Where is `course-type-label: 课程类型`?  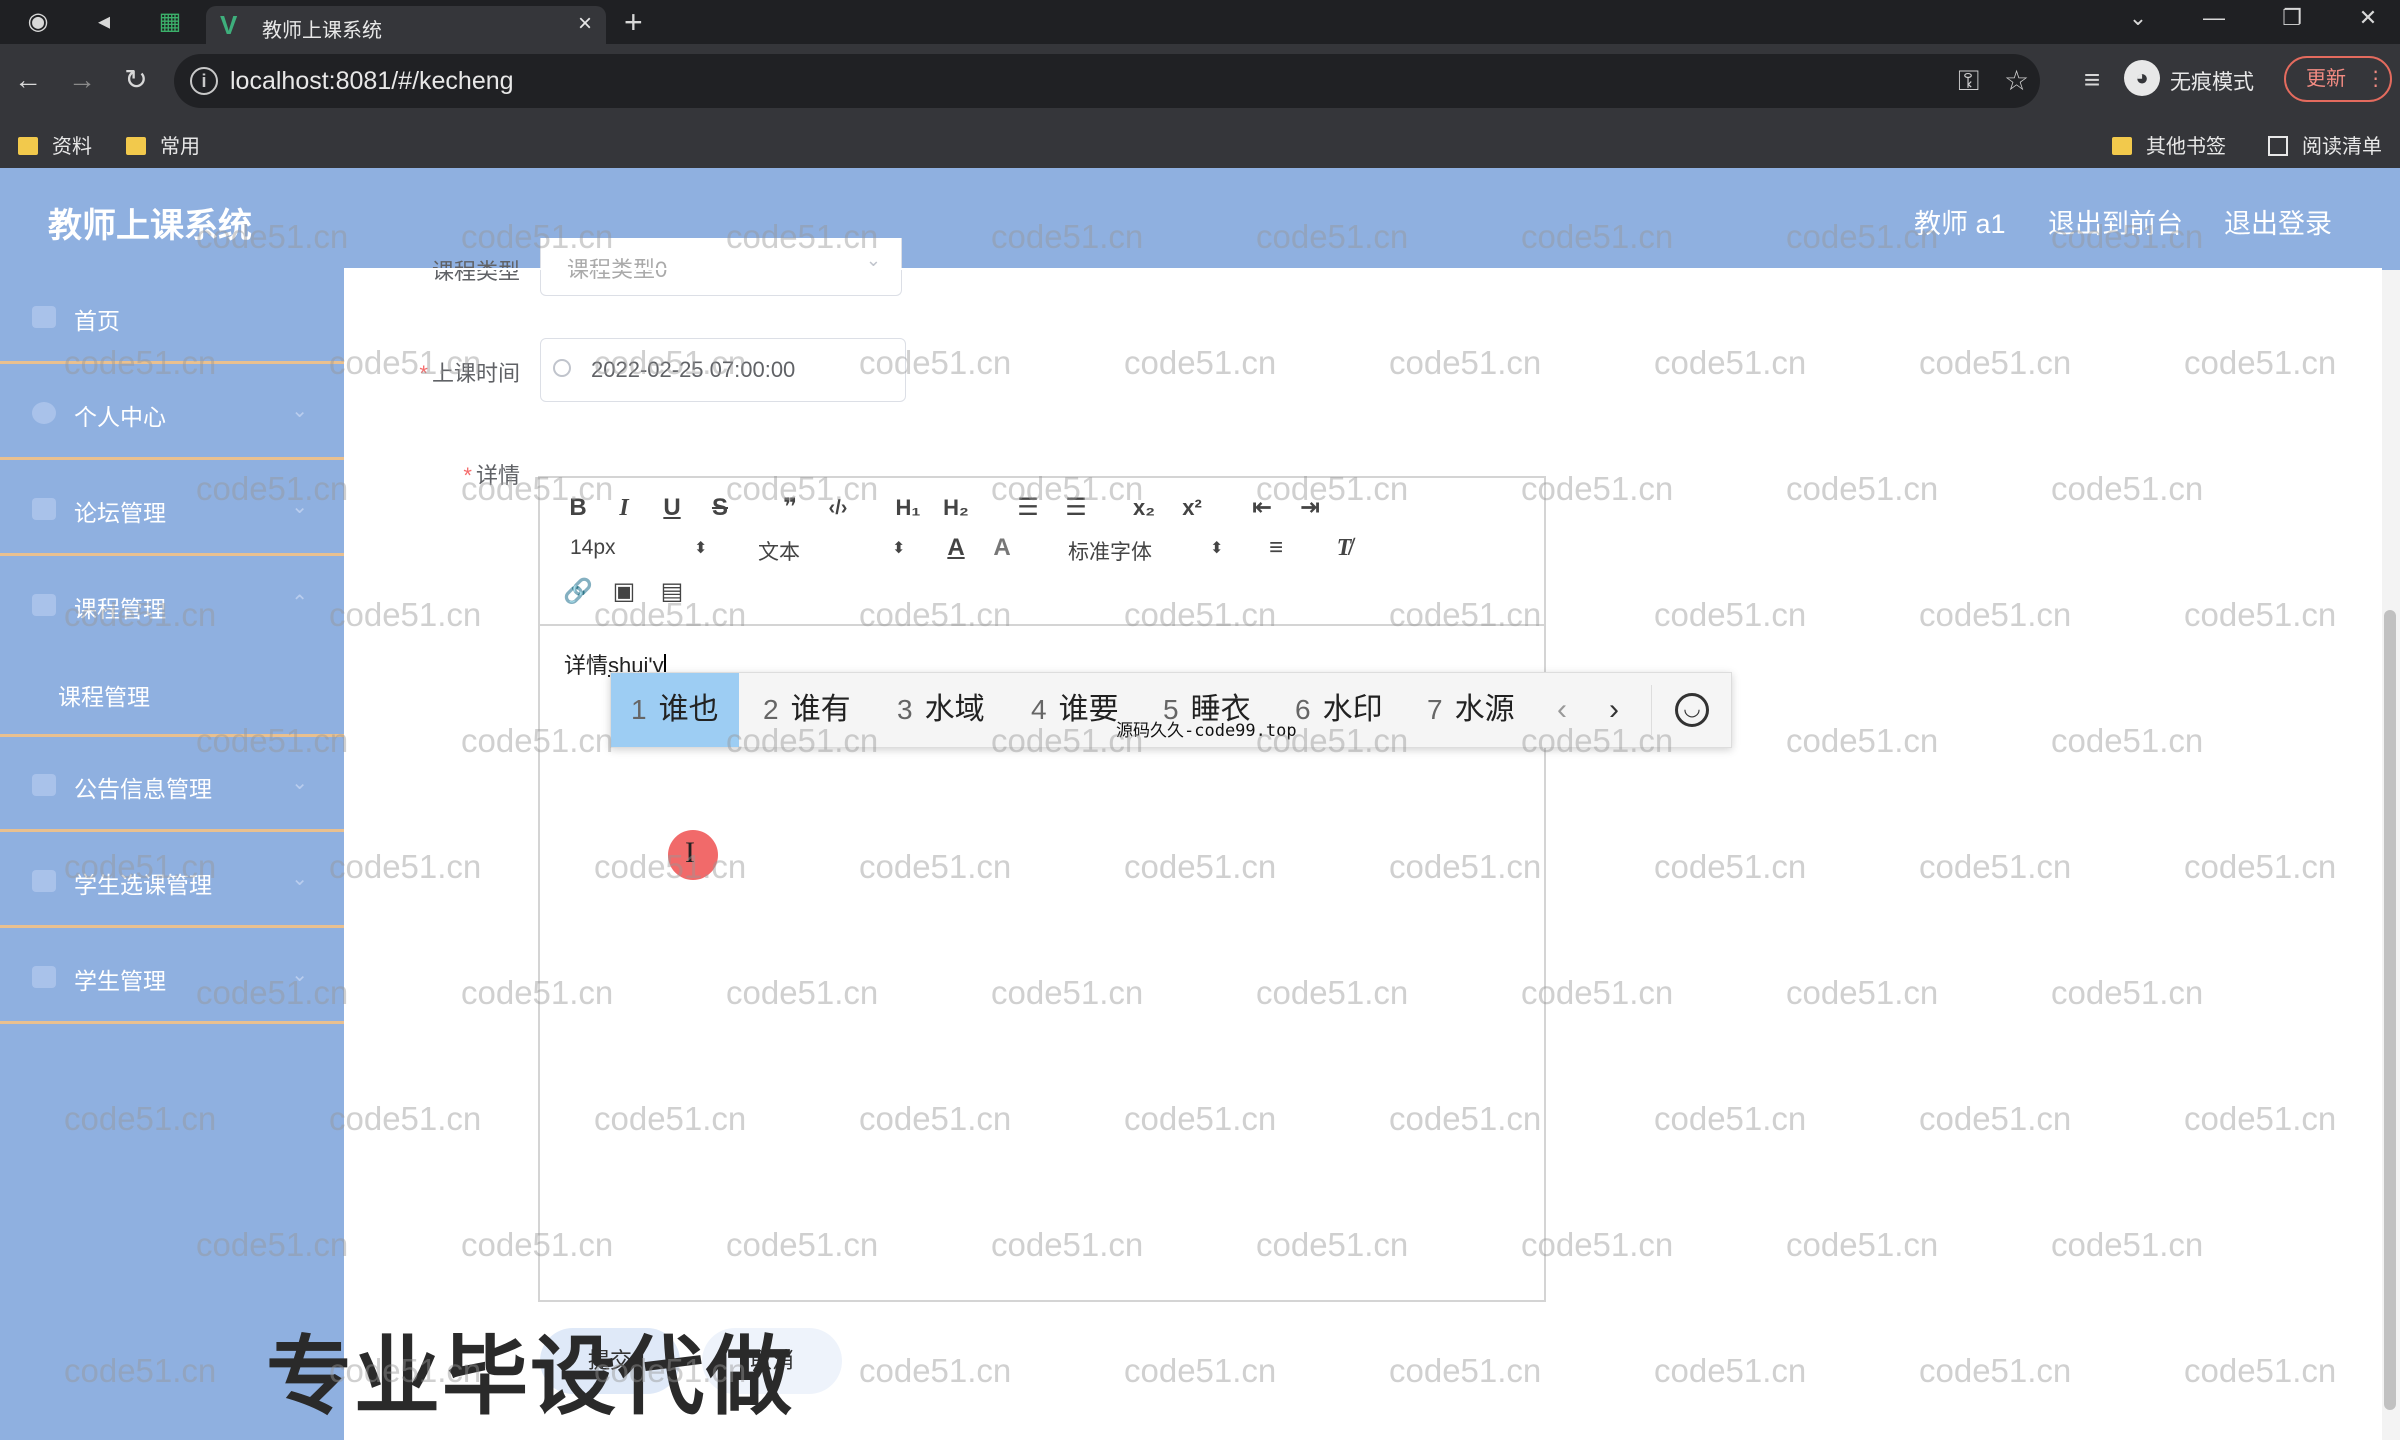
course-type-label: 课程类型 is located at coordinates (470, 270).